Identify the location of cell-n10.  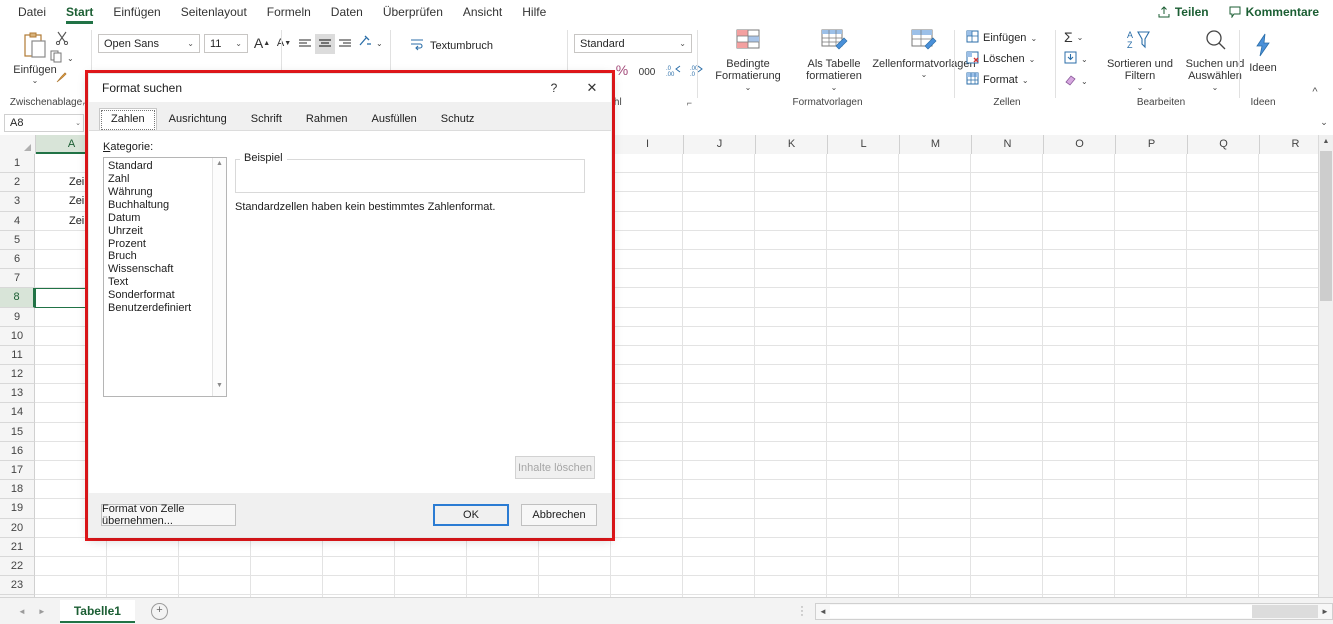
(1007, 336).